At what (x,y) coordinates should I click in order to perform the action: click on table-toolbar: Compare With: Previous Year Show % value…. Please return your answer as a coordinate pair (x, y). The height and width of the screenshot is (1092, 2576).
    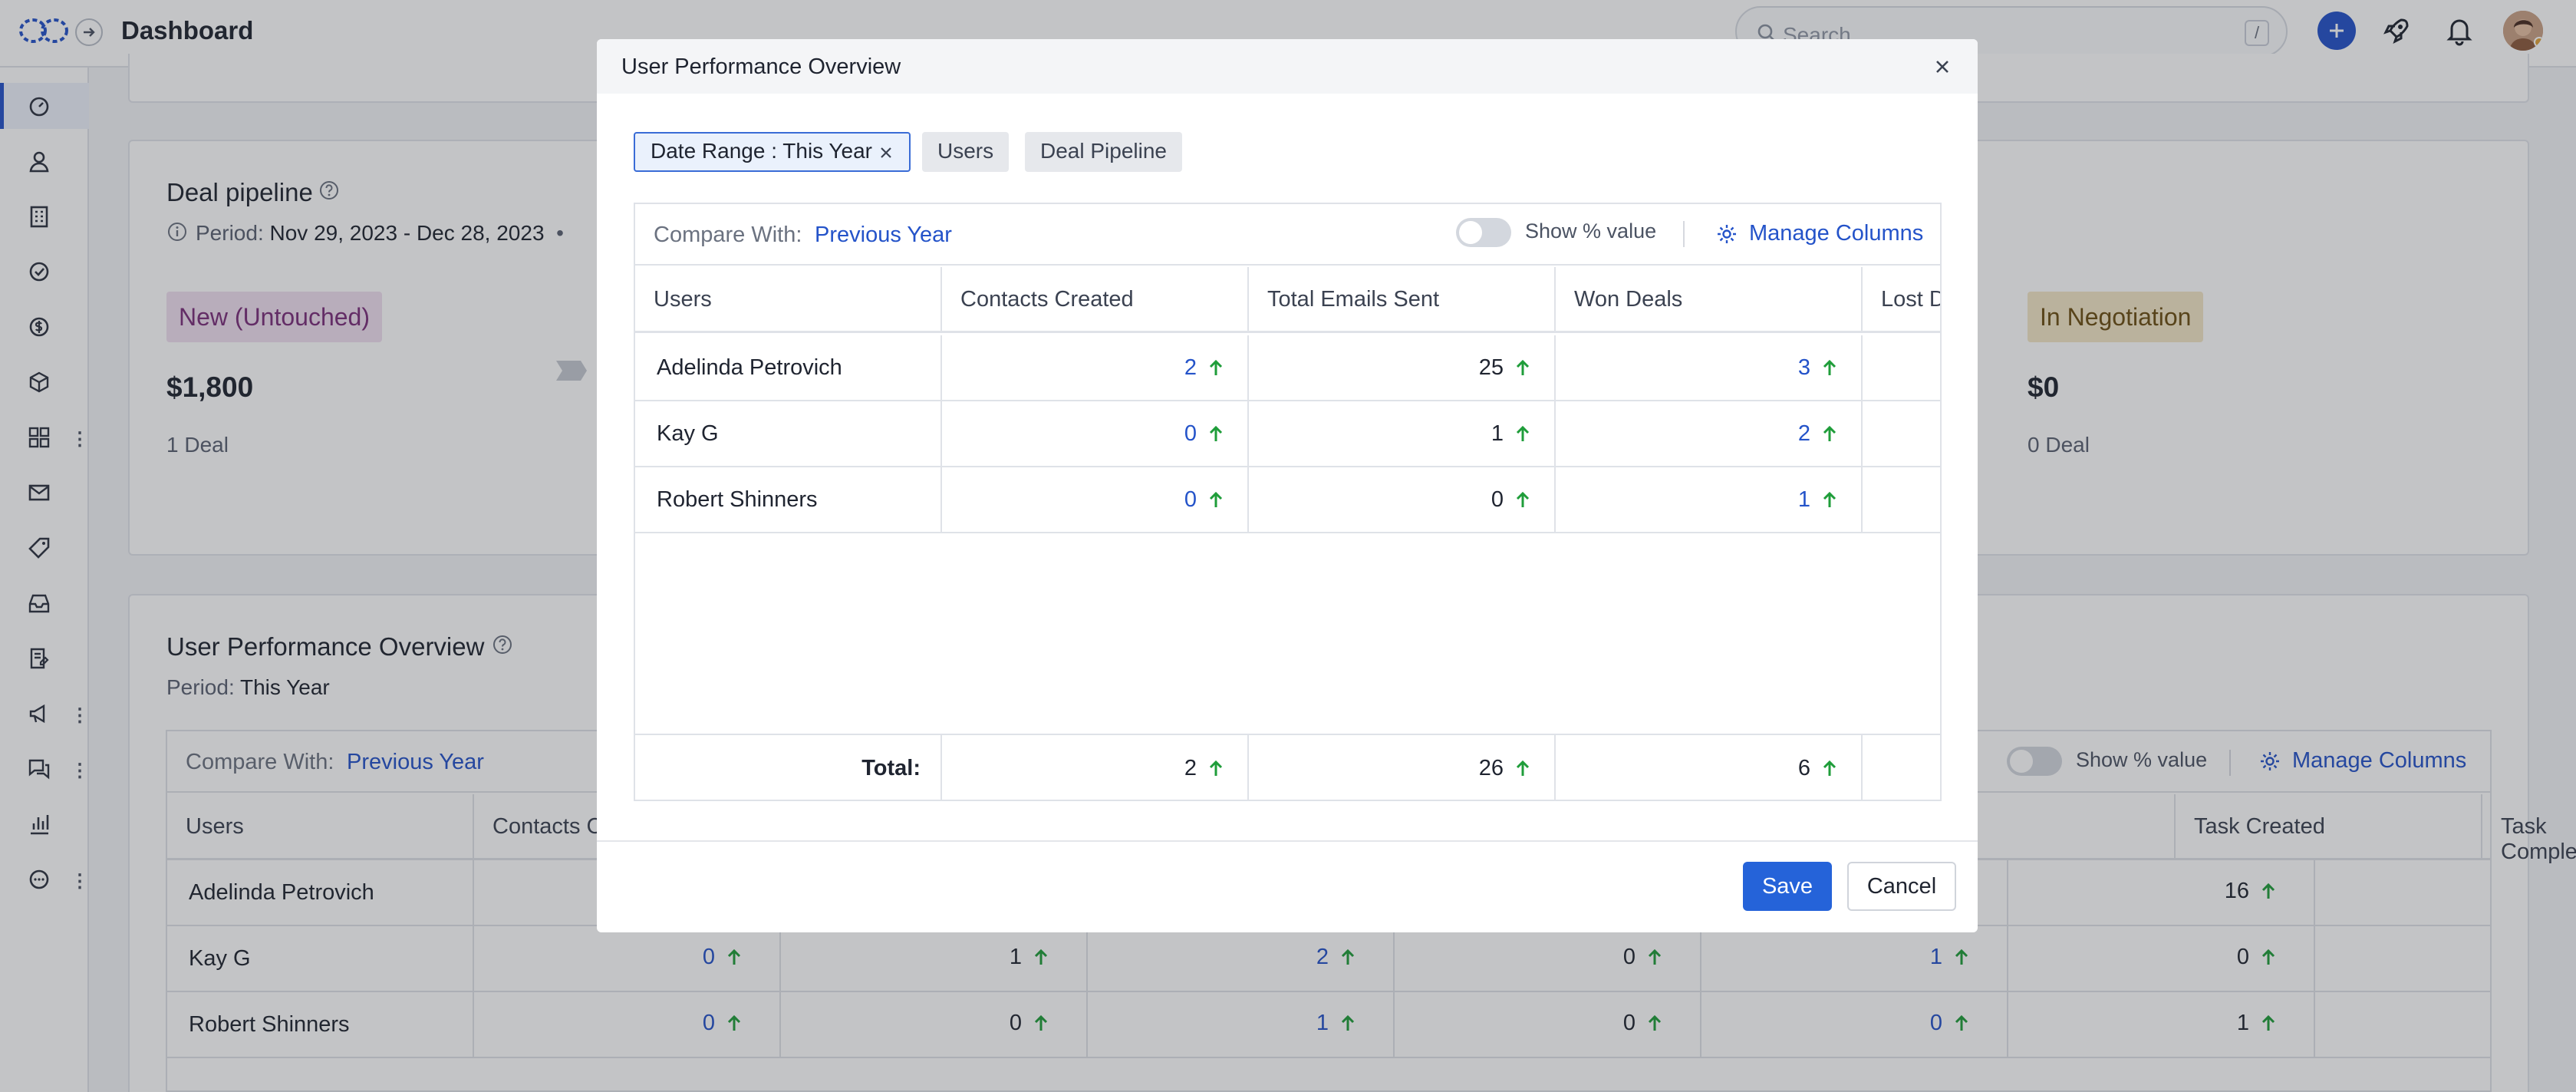
    Looking at the image, I should click on (1287, 235).